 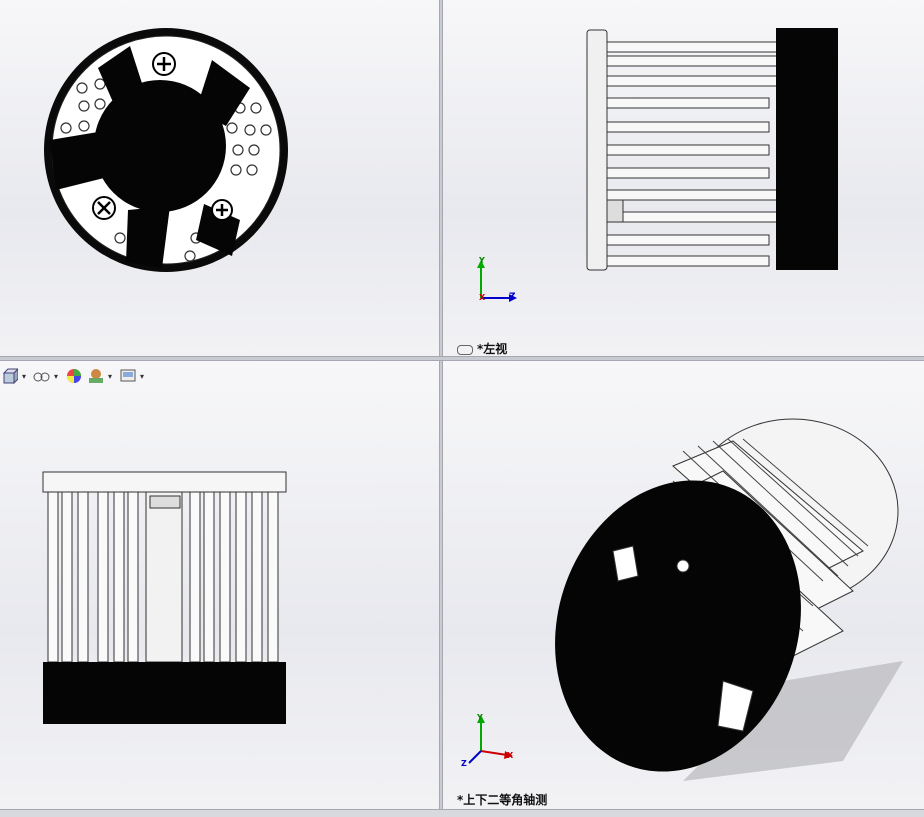 What do you see at coordinates (465, 349) in the screenshot?
I see `link-views-icon` at bounding box center [465, 349].